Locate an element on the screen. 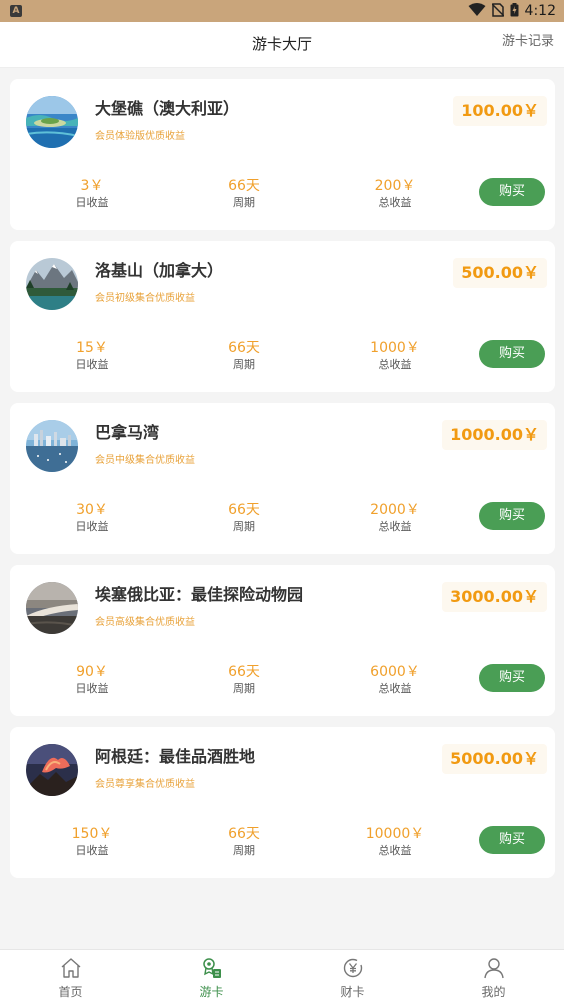  total-income: 200￥ 总收益 is located at coordinates (395, 194).